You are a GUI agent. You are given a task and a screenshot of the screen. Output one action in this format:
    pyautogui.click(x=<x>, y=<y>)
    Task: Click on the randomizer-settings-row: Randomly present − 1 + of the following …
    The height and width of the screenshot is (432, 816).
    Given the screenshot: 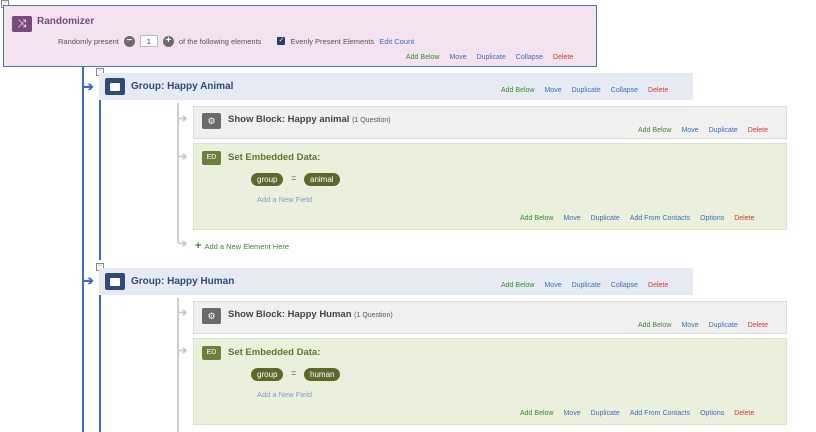 What is the action you would take?
    pyautogui.click(x=236, y=41)
    